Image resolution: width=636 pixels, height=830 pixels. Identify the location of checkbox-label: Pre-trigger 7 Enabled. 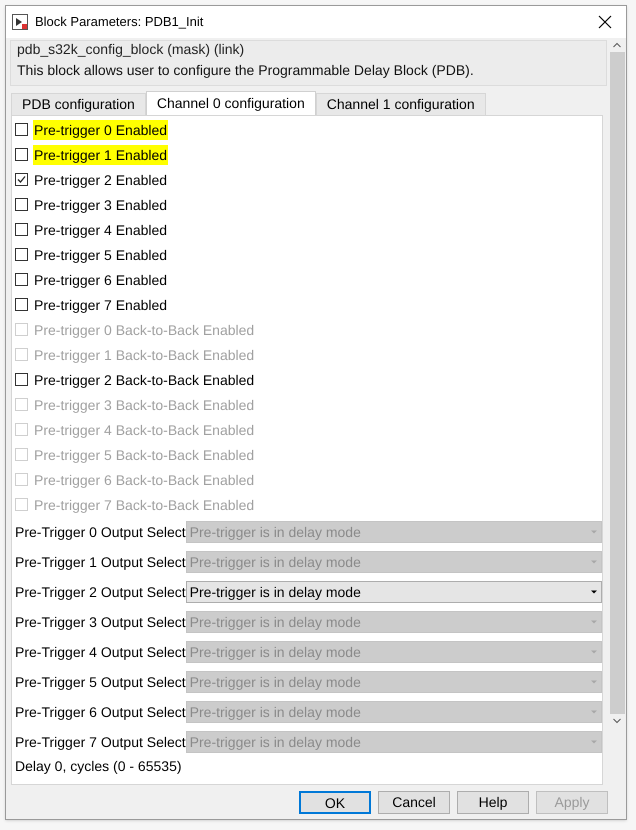
(100, 305).